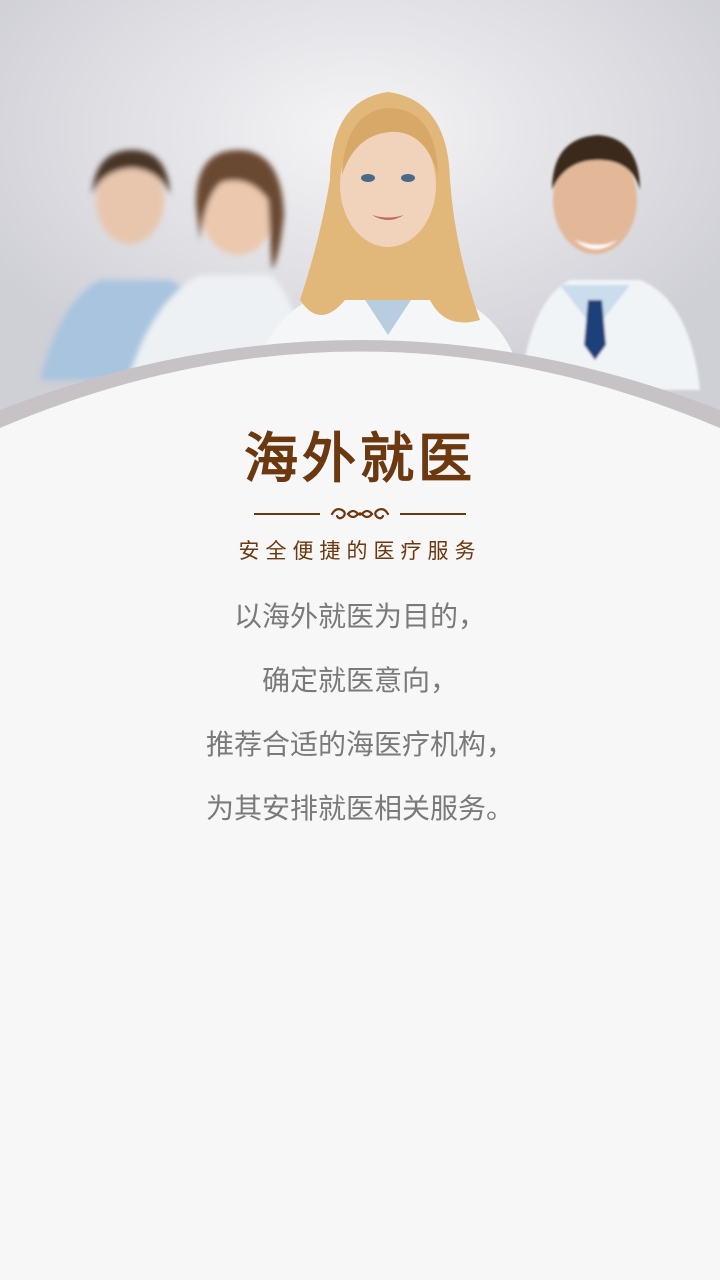  What do you see at coordinates (360, 458) in the screenshot?
I see `page-title: 海外就医` at bounding box center [360, 458].